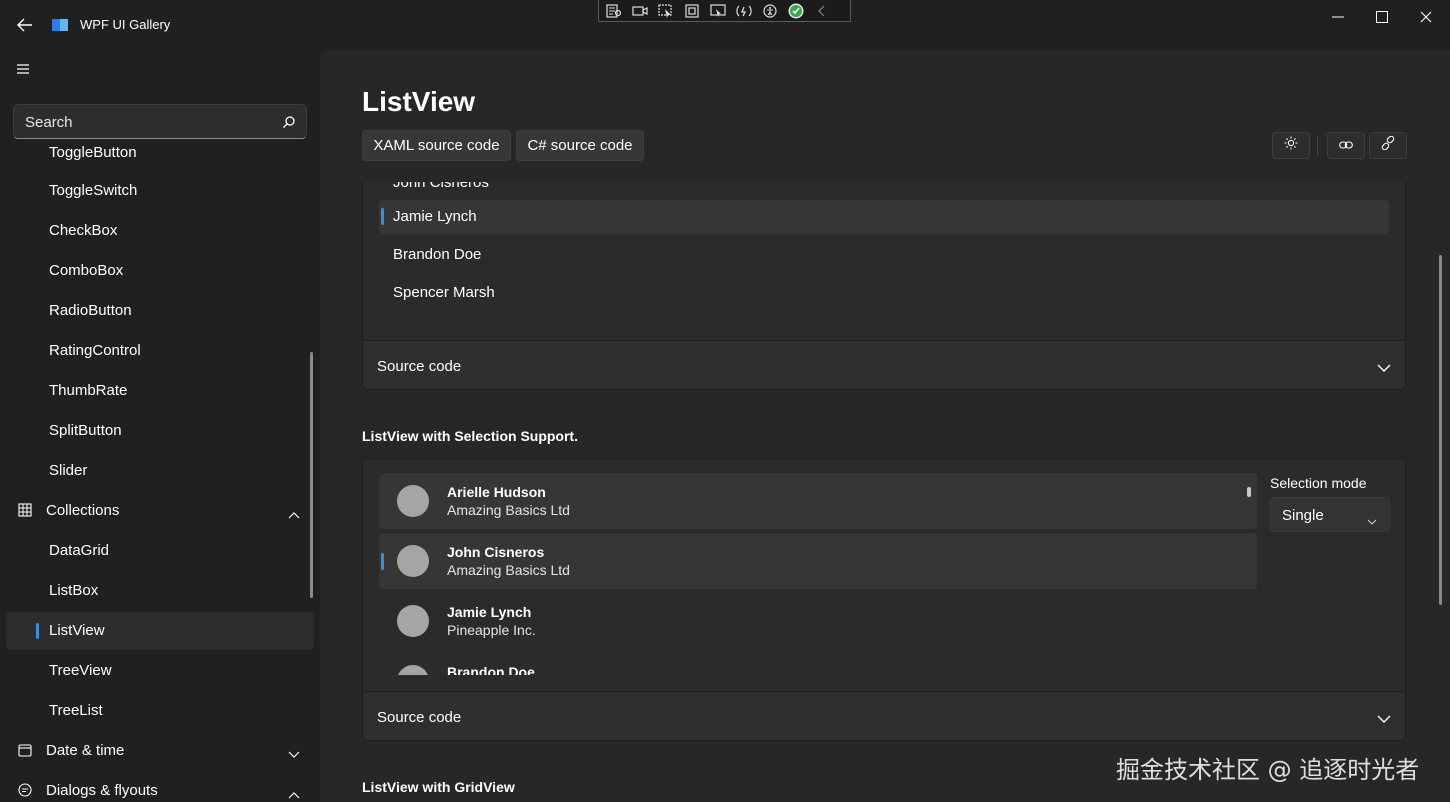 The height and width of the screenshot is (802, 1450). I want to click on sidebar-item-label: TreeList, so click(76, 710).